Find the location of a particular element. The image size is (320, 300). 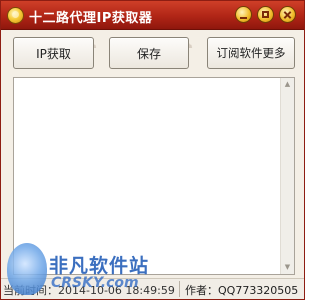

app-icon is located at coordinates (15, 15).